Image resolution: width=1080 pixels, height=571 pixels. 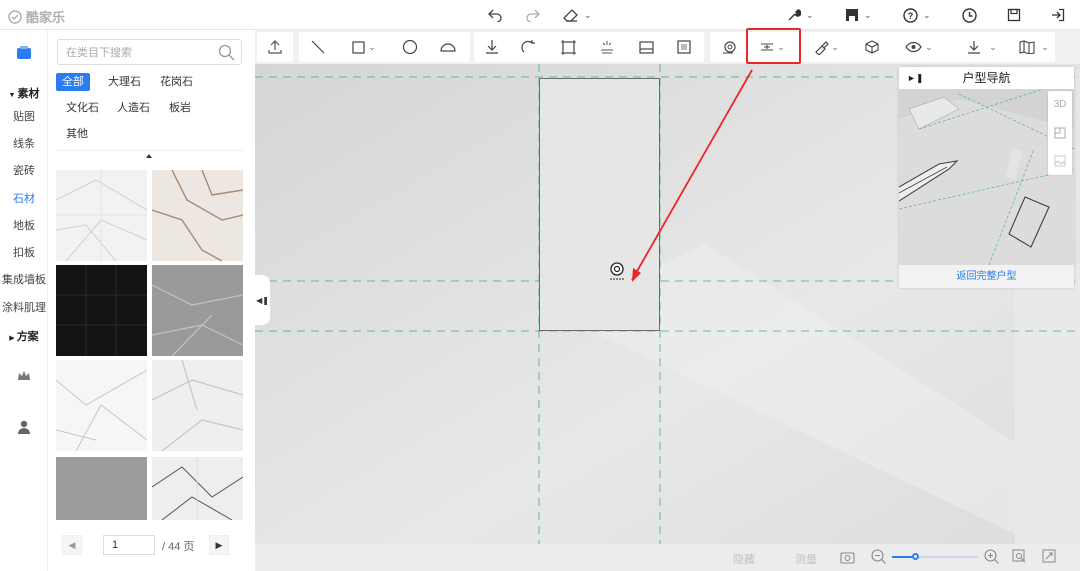 What do you see at coordinates (617, 271) in the screenshot?
I see `camera-marker-icon` at bounding box center [617, 271].